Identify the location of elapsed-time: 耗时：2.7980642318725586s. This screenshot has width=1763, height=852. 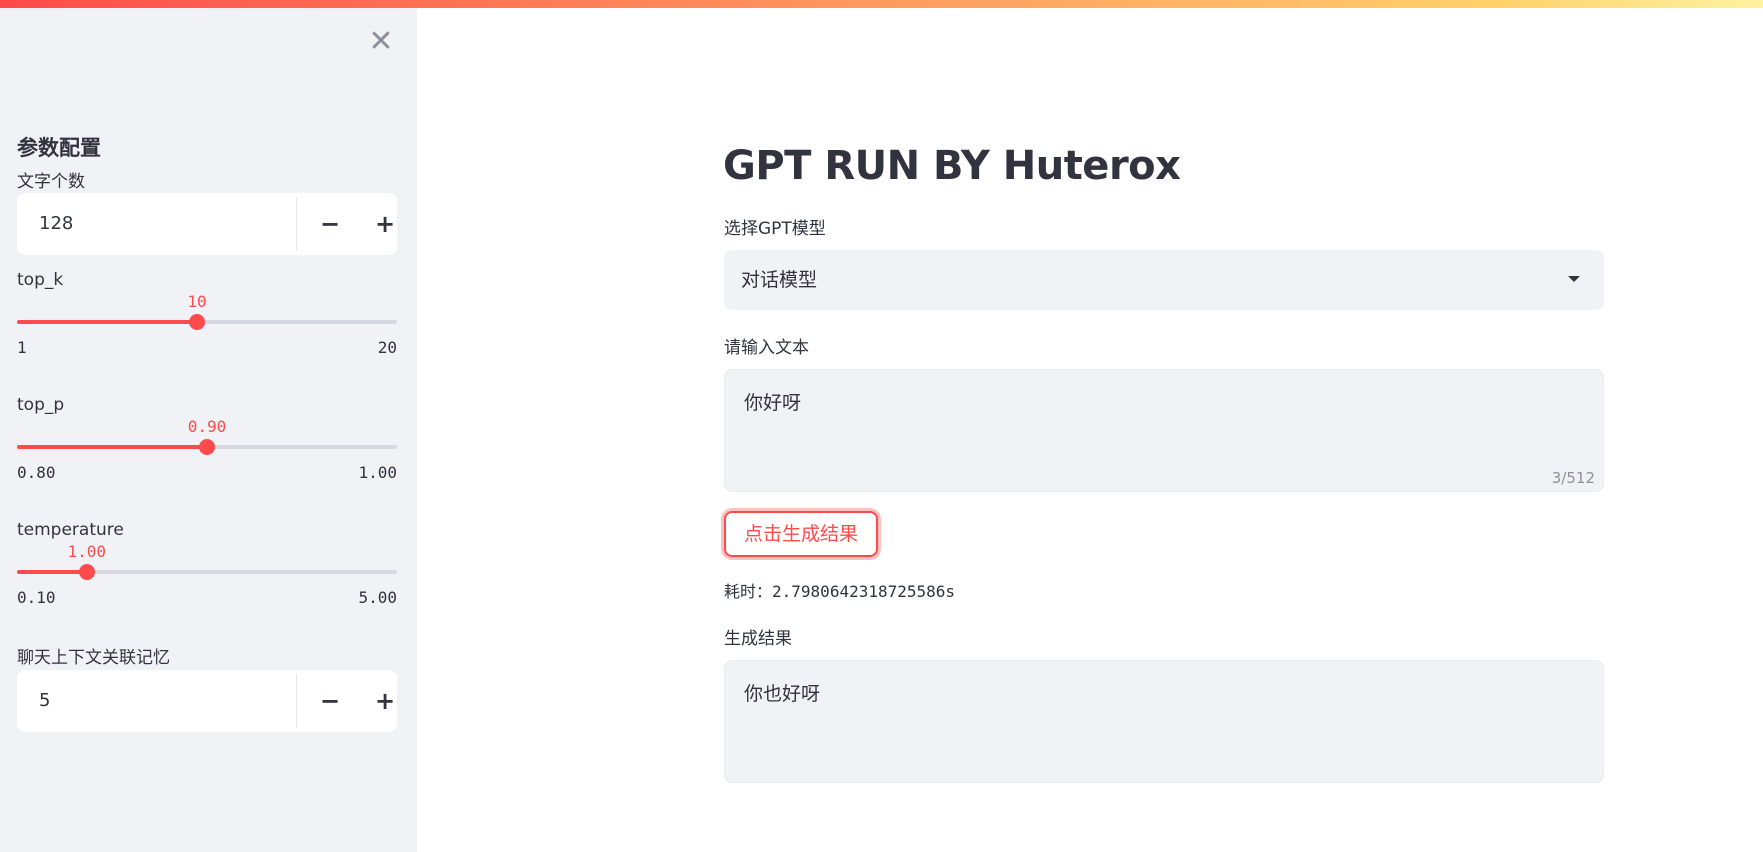
(839, 590).